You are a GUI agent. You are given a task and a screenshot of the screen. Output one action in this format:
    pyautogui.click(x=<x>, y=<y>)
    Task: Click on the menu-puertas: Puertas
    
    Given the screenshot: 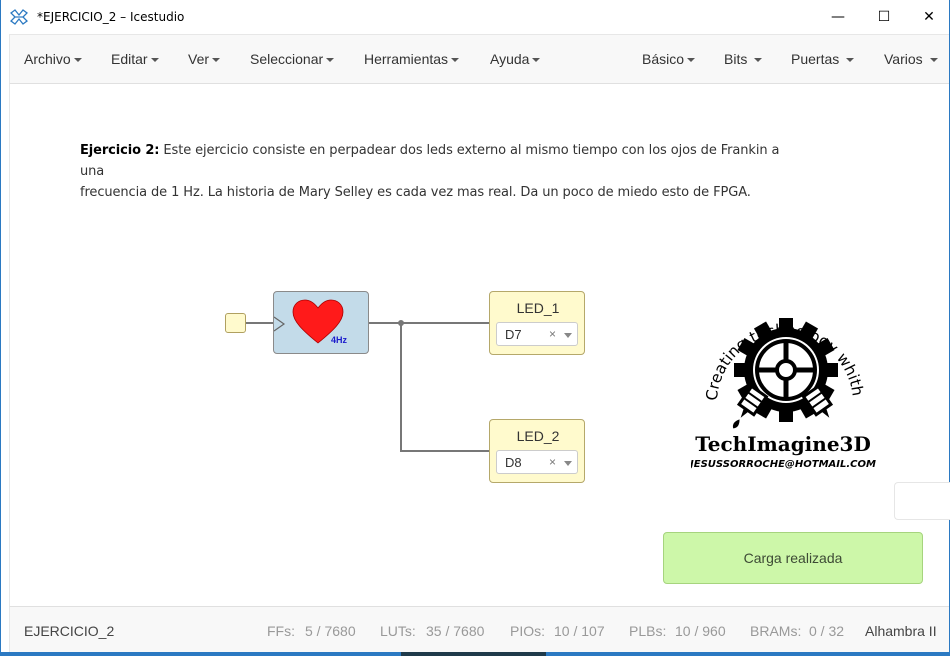 What is the action you would take?
    pyautogui.click(x=823, y=59)
    